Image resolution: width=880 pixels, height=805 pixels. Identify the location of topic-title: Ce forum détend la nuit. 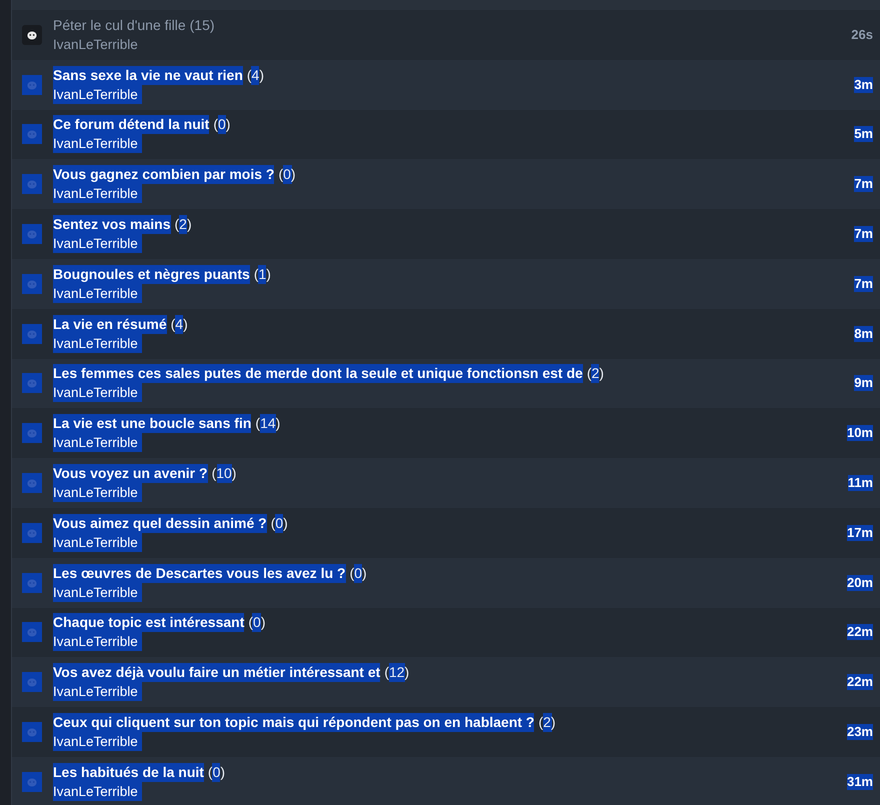
(131, 124).